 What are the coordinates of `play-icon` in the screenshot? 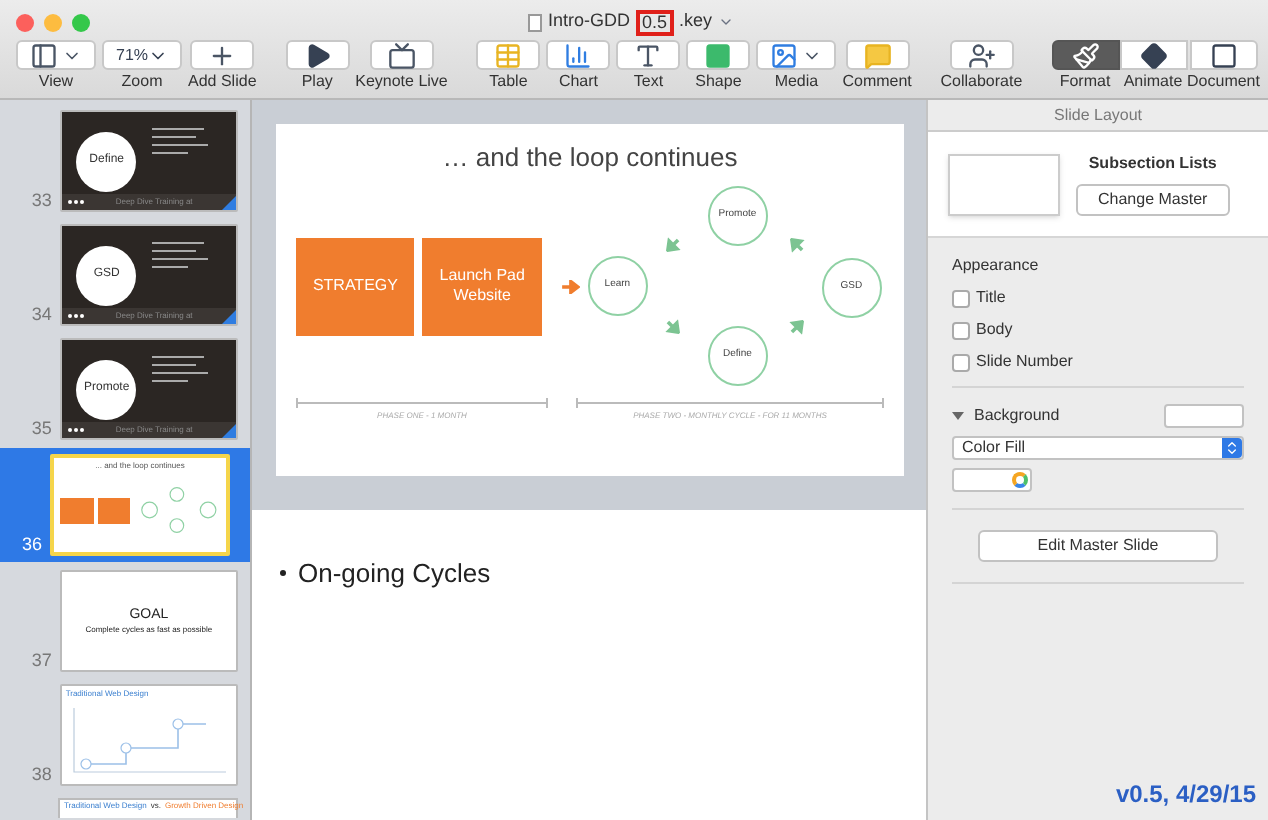 It's located at (317, 55).